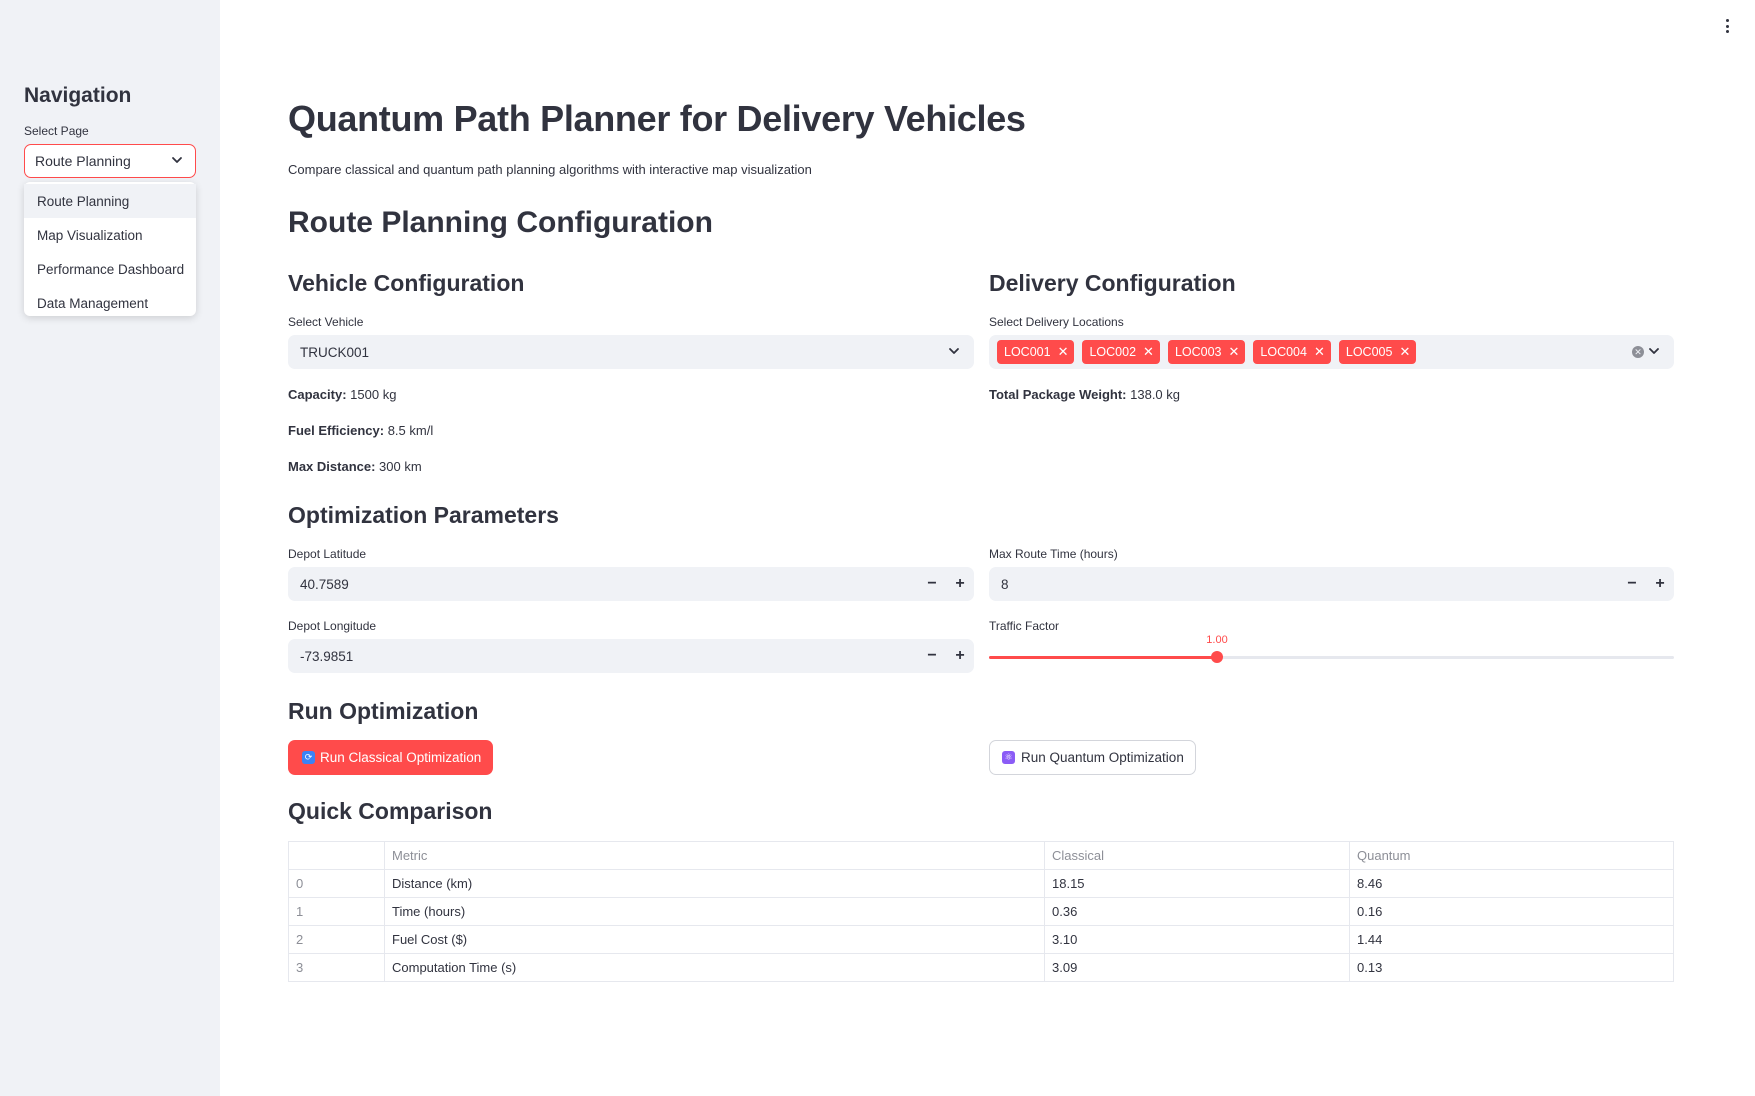 Image resolution: width=1755 pixels, height=1096 pixels. I want to click on vehicle-capacity: Capacity: 1500 kg, so click(342, 394).